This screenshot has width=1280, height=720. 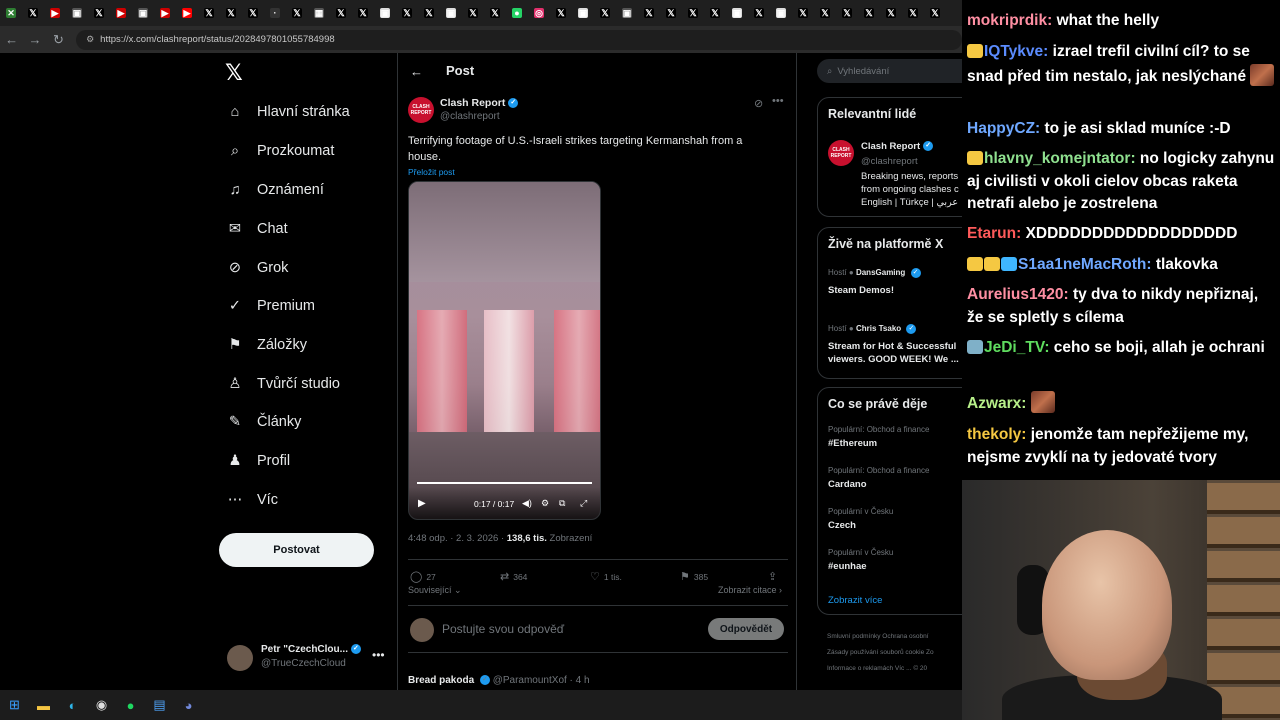 I want to click on nav-item-z-lo-ky: ⚑ Záložky, so click(x=266, y=345).